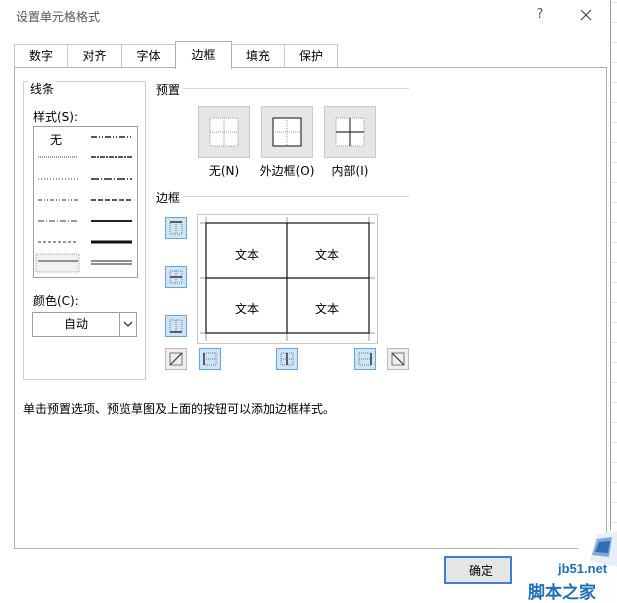  What do you see at coordinates (179, 409) in the screenshot?
I see `hint-text: 单击预置选项、预览草图及上面的按钮可以添加边框样式。` at bounding box center [179, 409].